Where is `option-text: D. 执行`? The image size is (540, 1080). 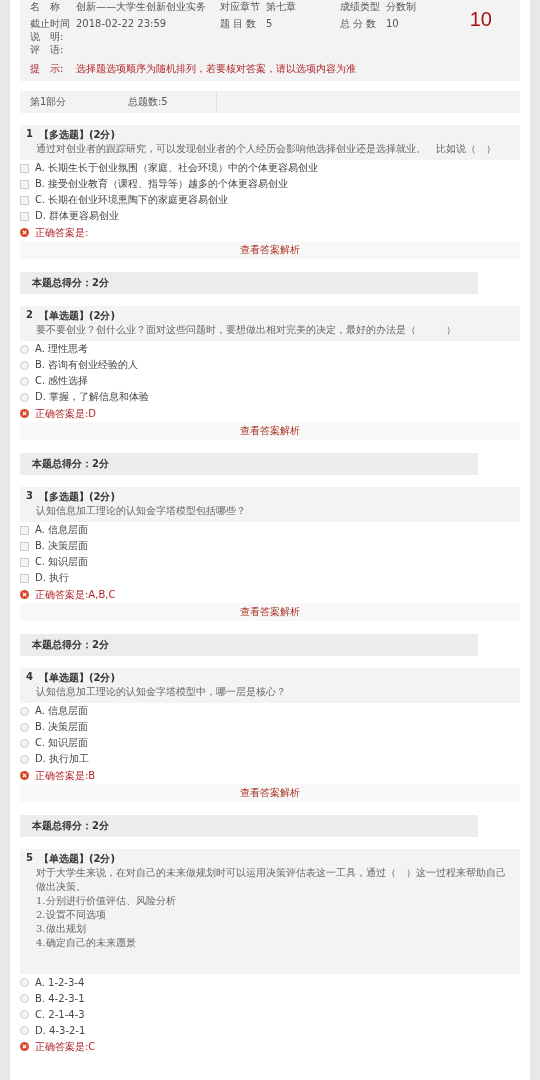 option-text: D. 执行 is located at coordinates (52, 578).